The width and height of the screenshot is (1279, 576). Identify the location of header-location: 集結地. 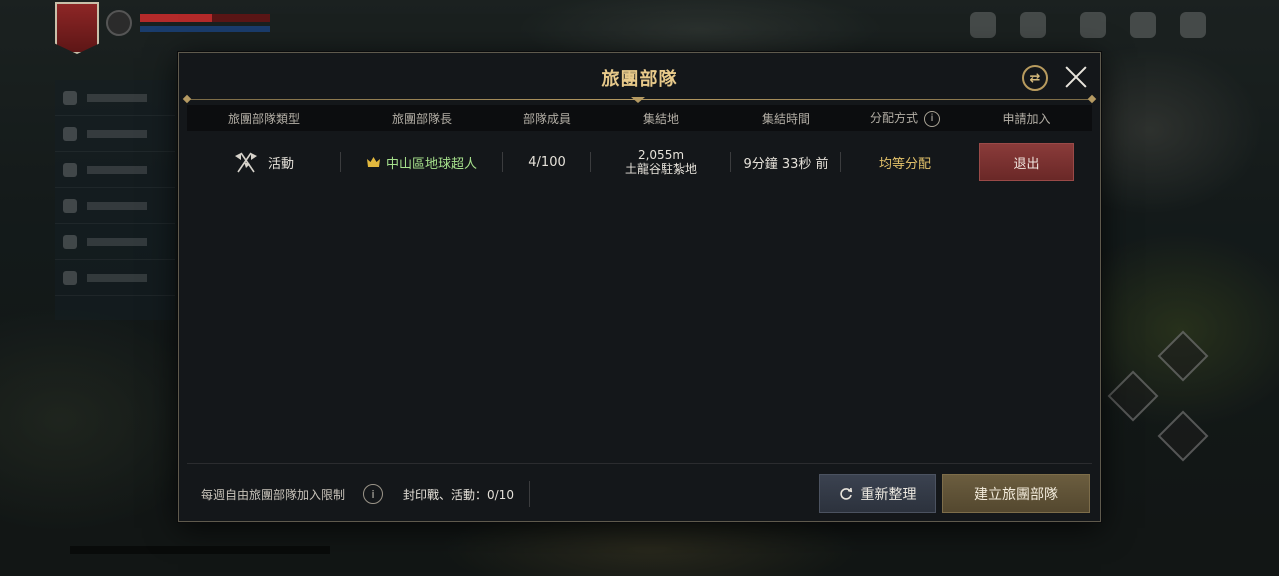
(660, 118).